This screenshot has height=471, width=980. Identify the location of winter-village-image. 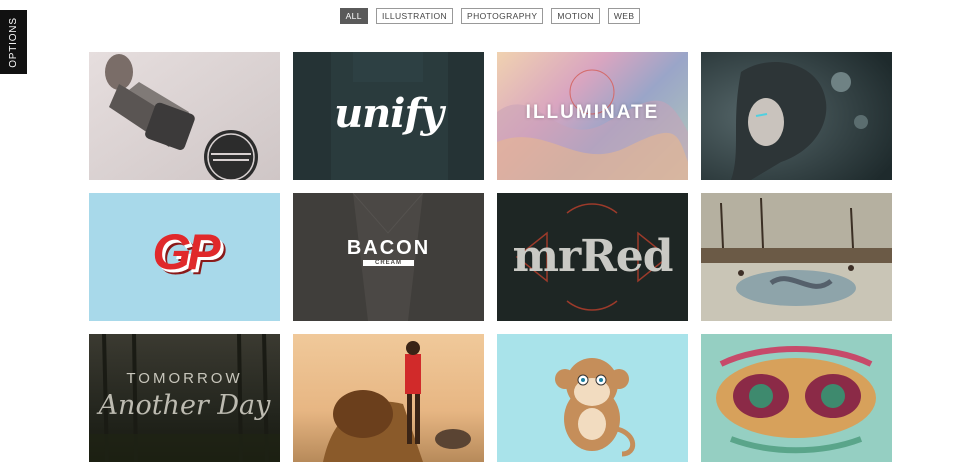
(796, 257).